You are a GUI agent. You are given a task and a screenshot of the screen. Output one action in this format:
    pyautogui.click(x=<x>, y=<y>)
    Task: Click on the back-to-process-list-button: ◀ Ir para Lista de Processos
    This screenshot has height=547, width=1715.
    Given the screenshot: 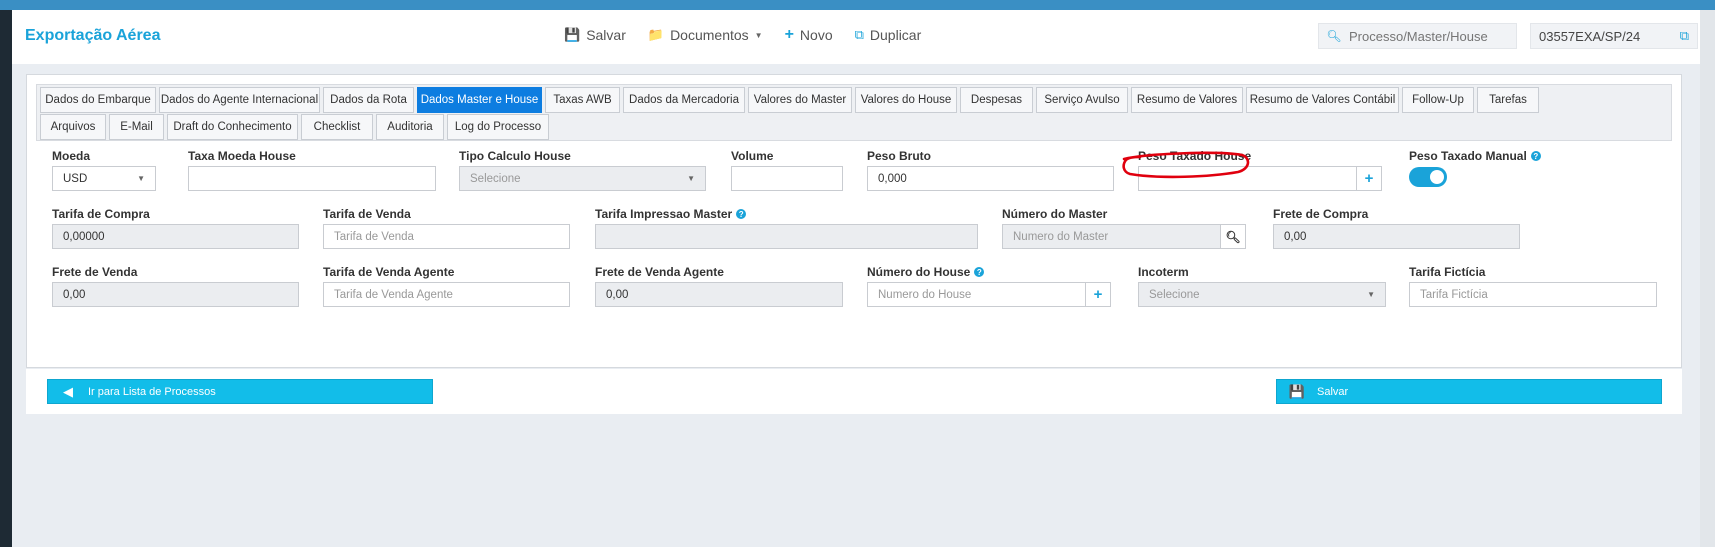 What is the action you would take?
    pyautogui.click(x=240, y=391)
    